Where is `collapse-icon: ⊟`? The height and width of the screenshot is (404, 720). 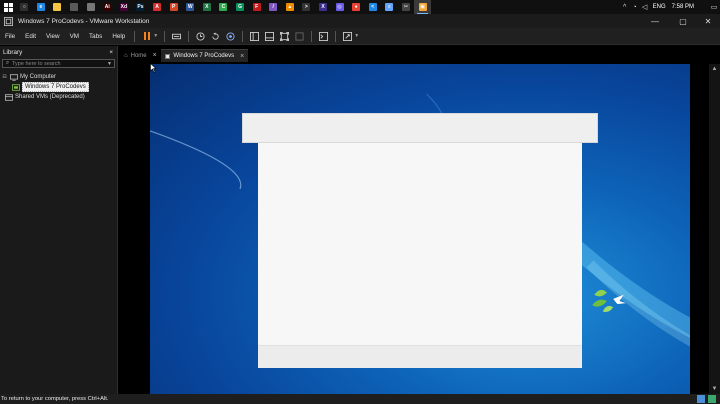
collapse-icon: ⊟ is located at coordinates (4, 77).